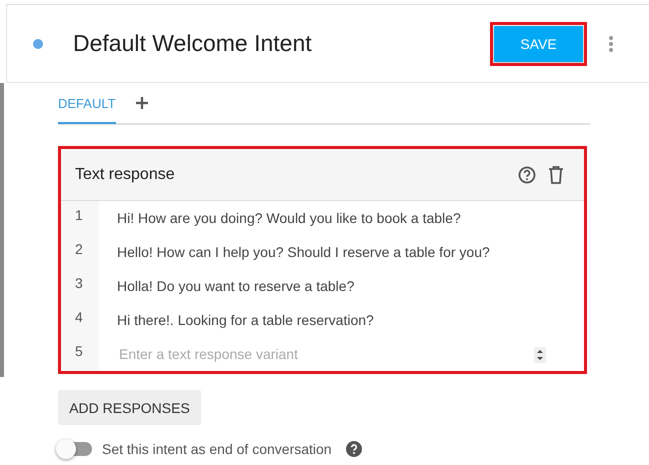  Describe the element at coordinates (540, 355) in the screenshot. I see `spinner-icon` at that location.